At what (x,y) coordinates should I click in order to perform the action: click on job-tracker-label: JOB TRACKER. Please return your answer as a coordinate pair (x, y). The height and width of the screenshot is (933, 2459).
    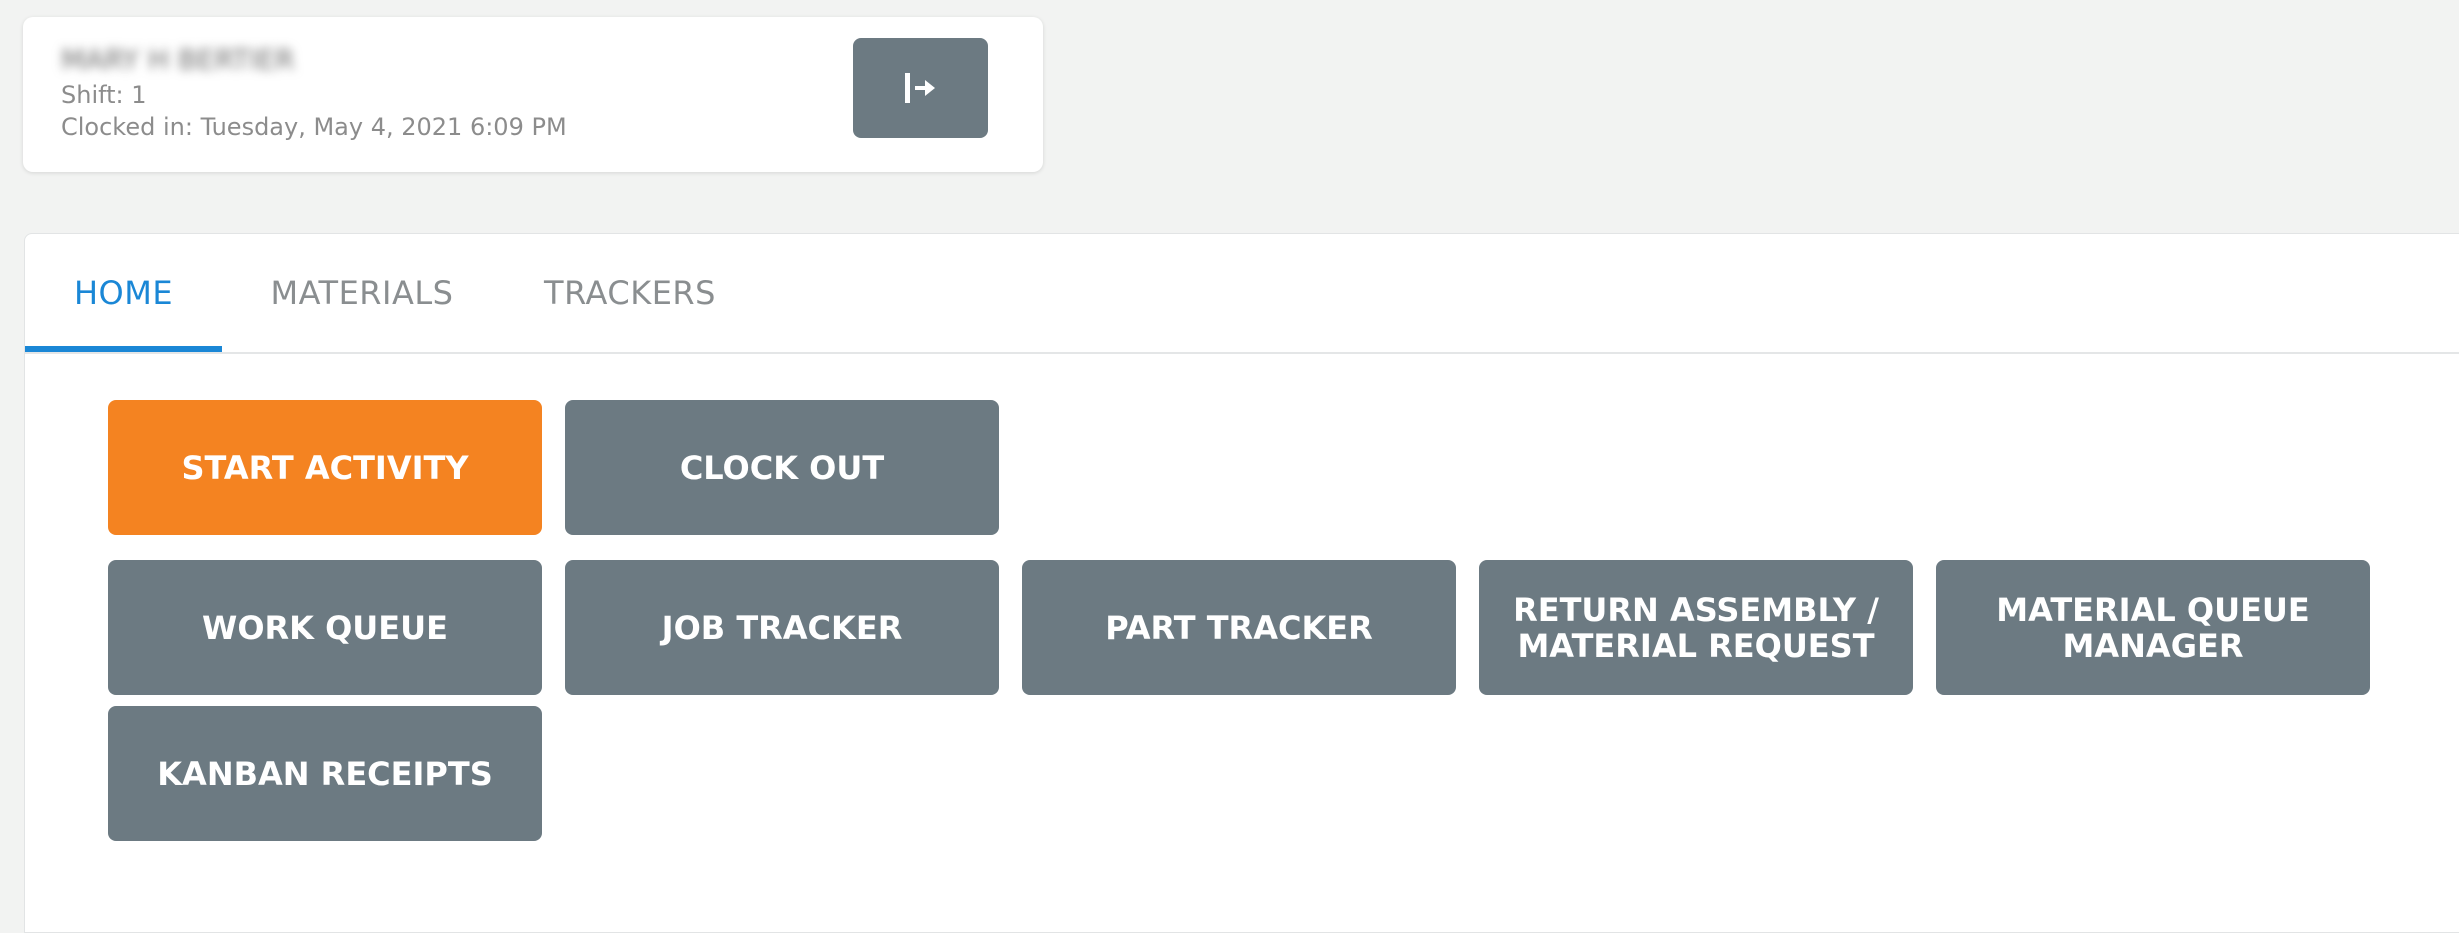
    Looking at the image, I should click on (782, 627).